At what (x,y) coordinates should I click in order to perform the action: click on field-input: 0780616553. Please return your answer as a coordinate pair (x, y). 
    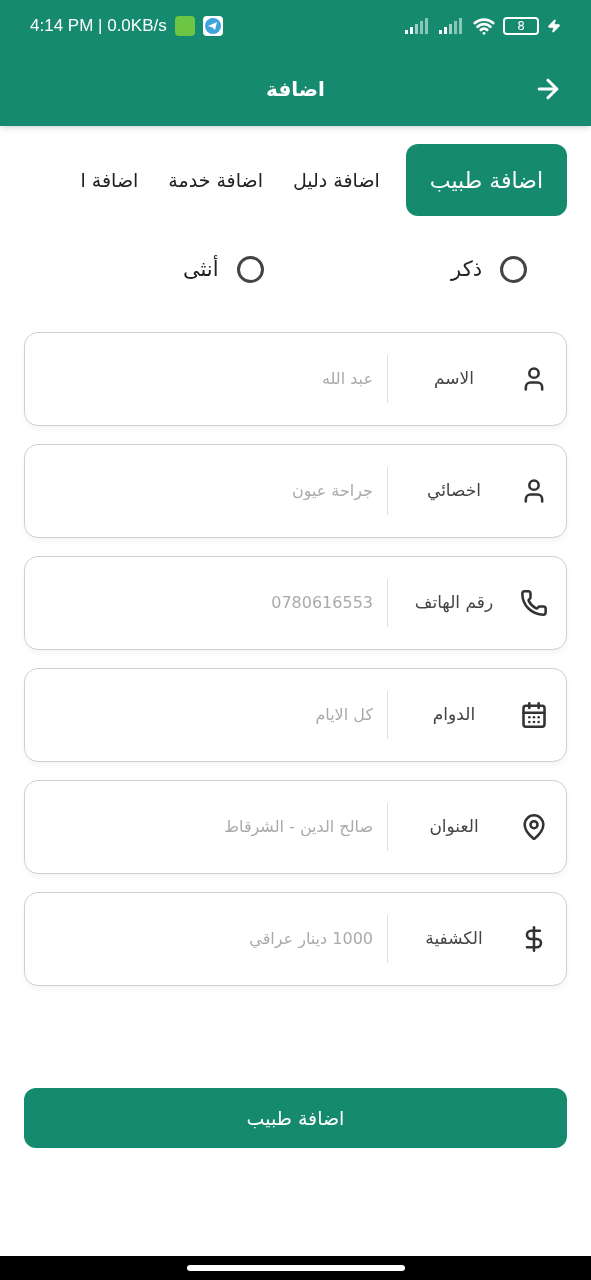
    Looking at the image, I should click on (199, 602).